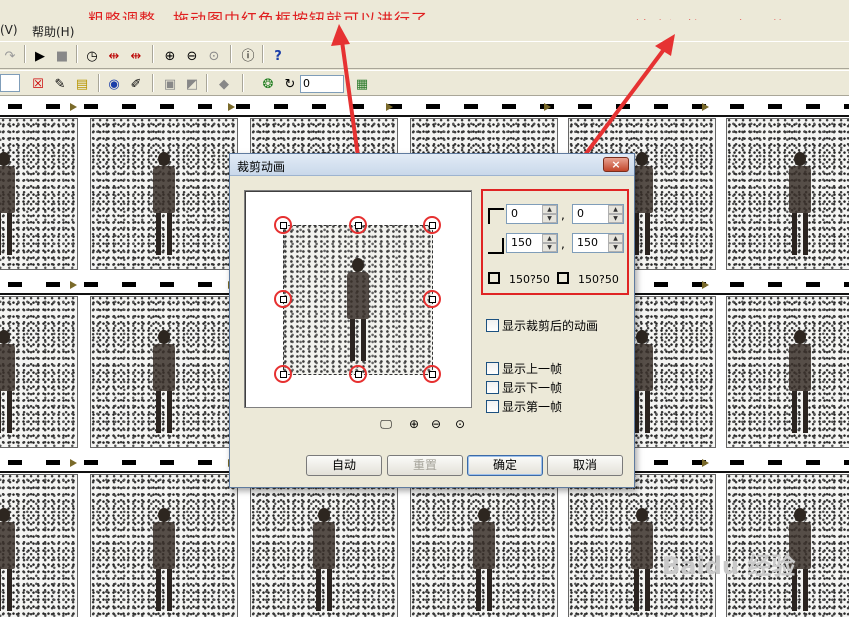  I want to click on menu-view: (V), so click(9, 30).